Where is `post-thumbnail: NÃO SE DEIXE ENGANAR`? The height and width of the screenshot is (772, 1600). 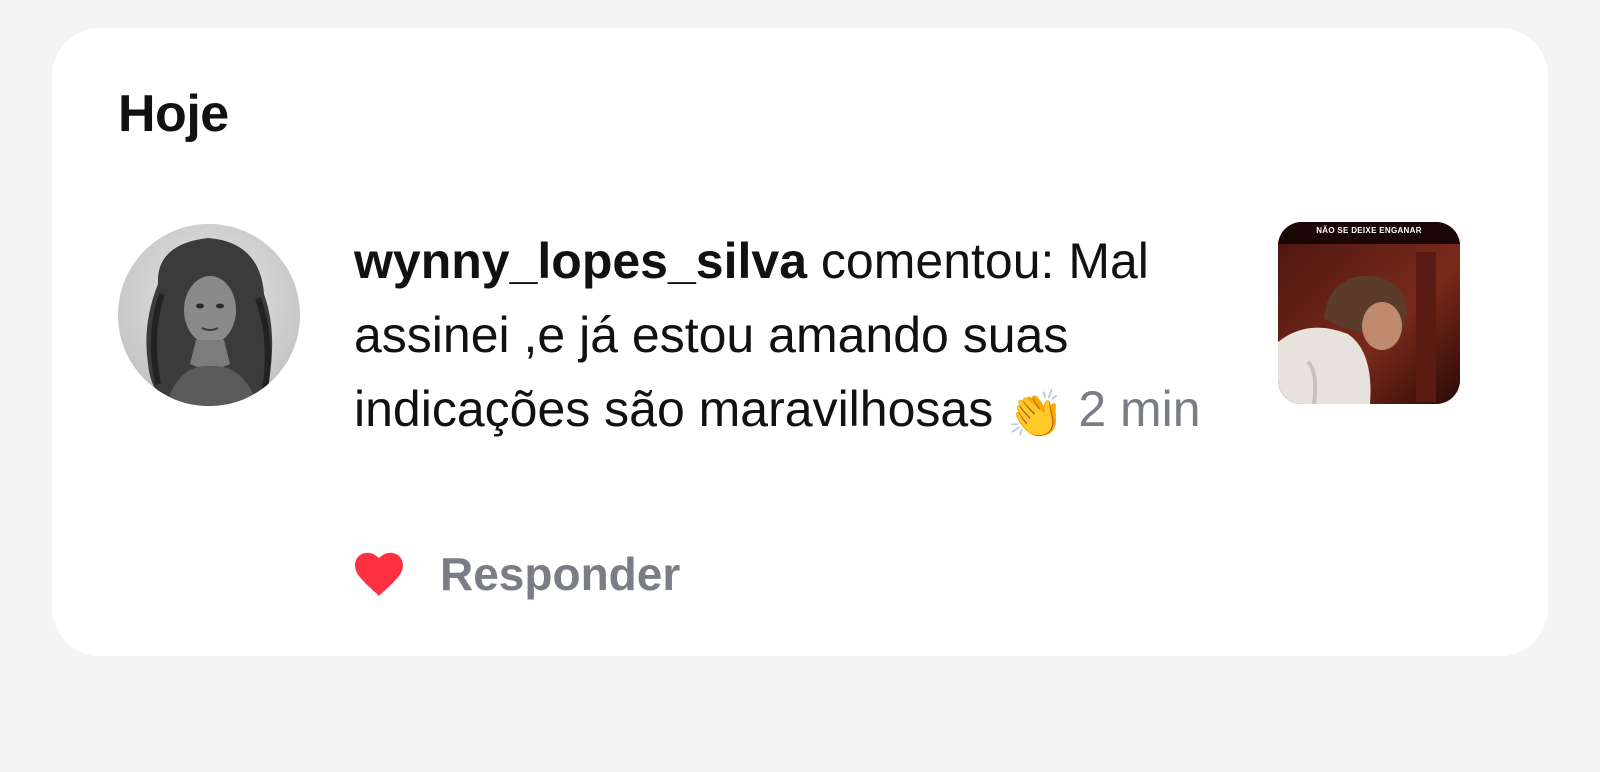 post-thumbnail: NÃO SE DEIXE ENGANAR is located at coordinates (1369, 313).